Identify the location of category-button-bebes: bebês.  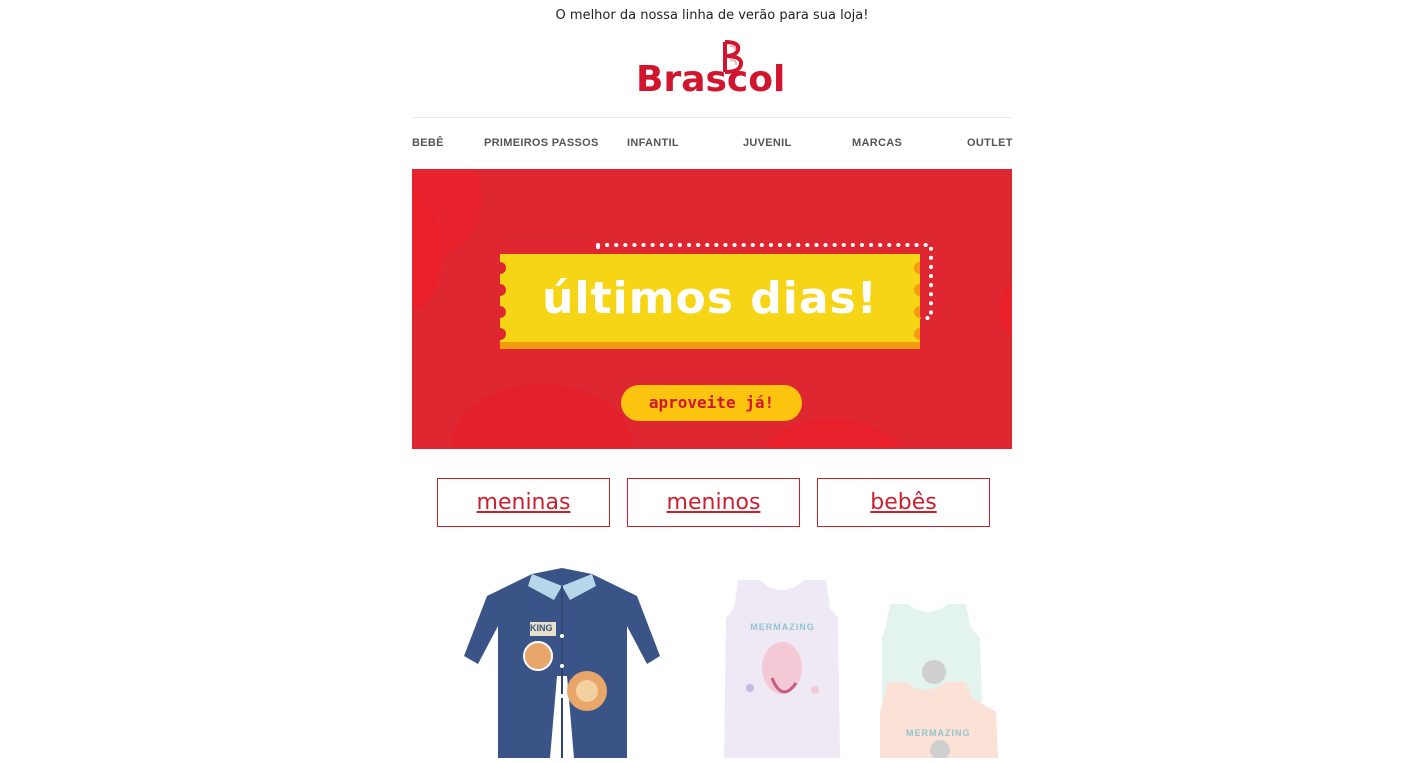
(903, 502).